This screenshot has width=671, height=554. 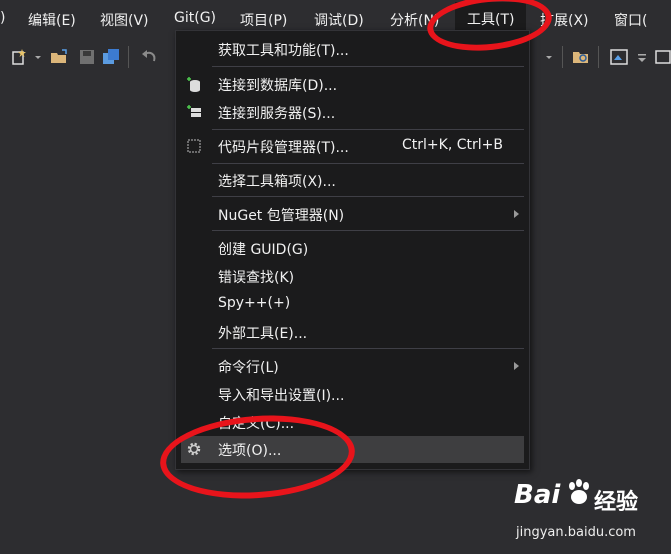 What do you see at coordinates (195, 18) in the screenshot?
I see `menu-git: Git(G)` at bounding box center [195, 18].